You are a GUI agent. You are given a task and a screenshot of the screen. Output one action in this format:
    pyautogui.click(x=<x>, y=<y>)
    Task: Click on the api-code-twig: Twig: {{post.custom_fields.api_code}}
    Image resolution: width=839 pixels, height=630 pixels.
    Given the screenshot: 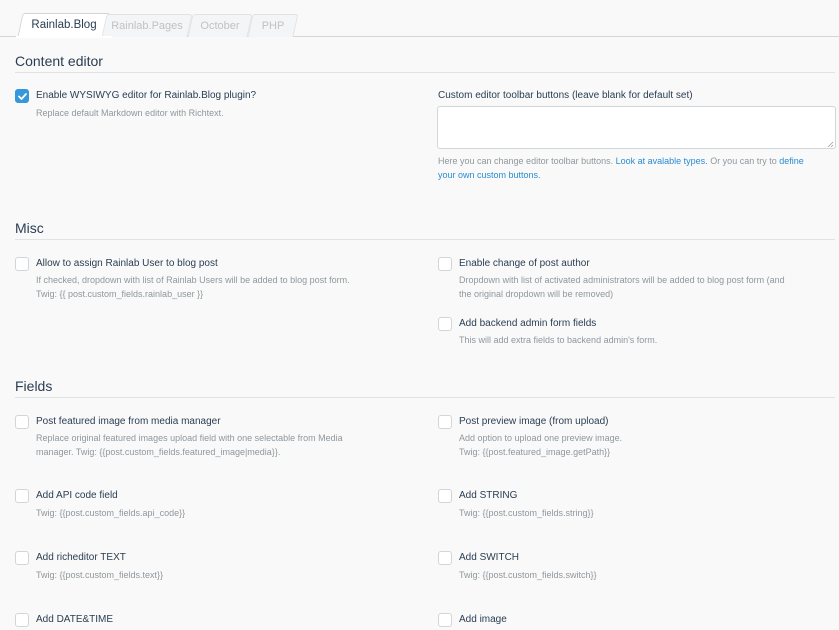 What is the action you would take?
    pyautogui.click(x=111, y=513)
    